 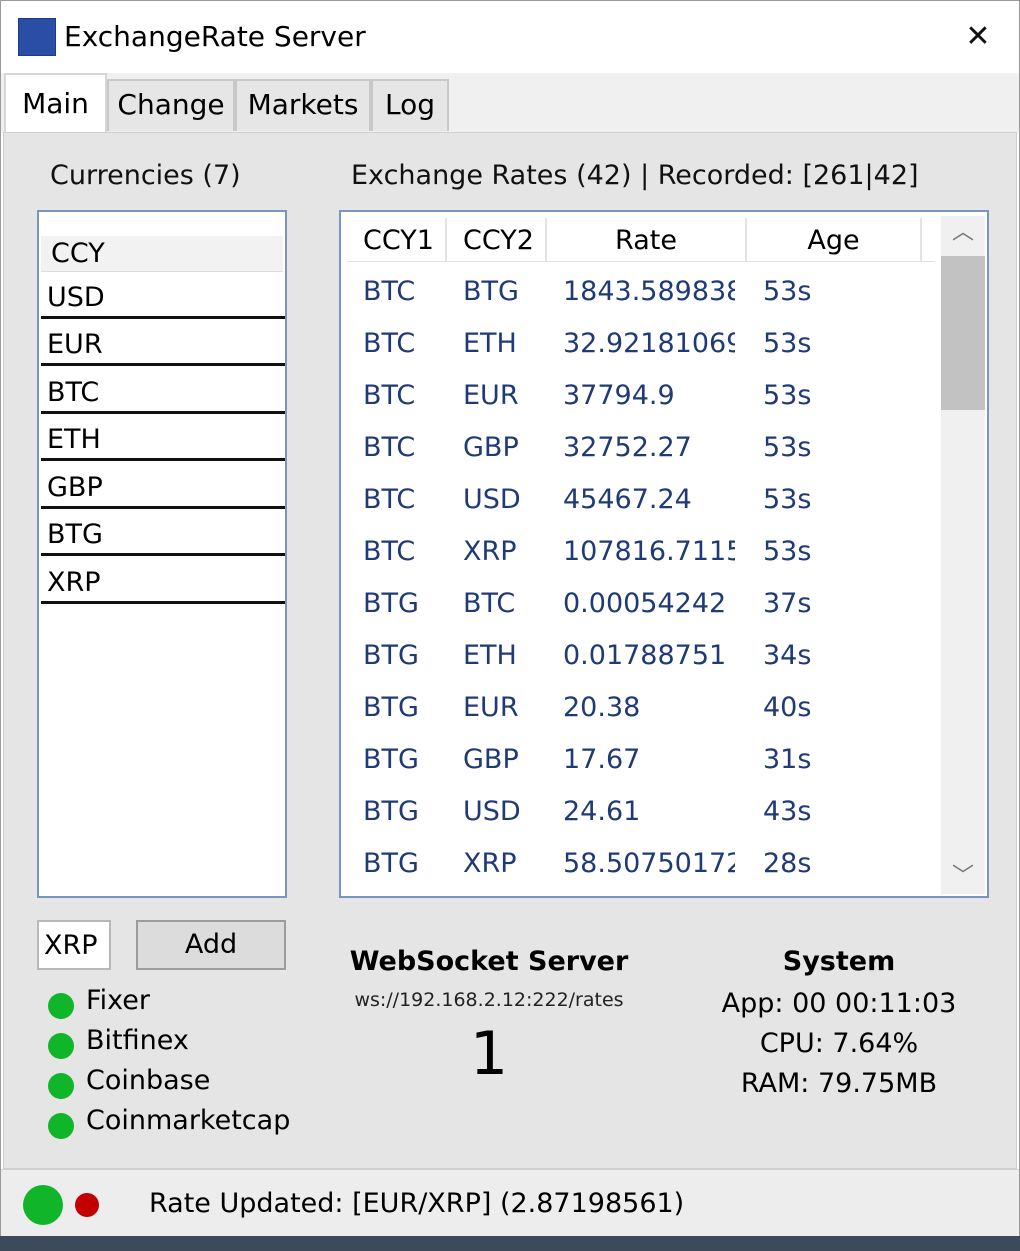 What do you see at coordinates (163, 581) in the screenshot?
I see `list-item: XRP` at bounding box center [163, 581].